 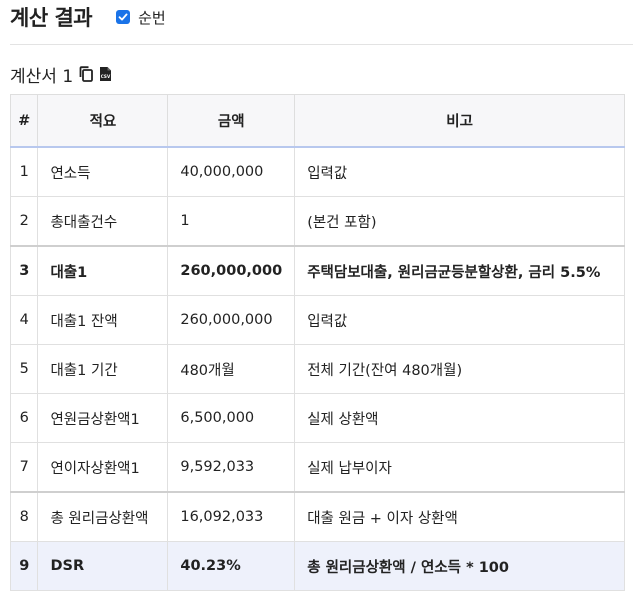 I want to click on table-row: 6 연원금상환액1 6,500,000 실제 상환액, so click(x=317, y=418).